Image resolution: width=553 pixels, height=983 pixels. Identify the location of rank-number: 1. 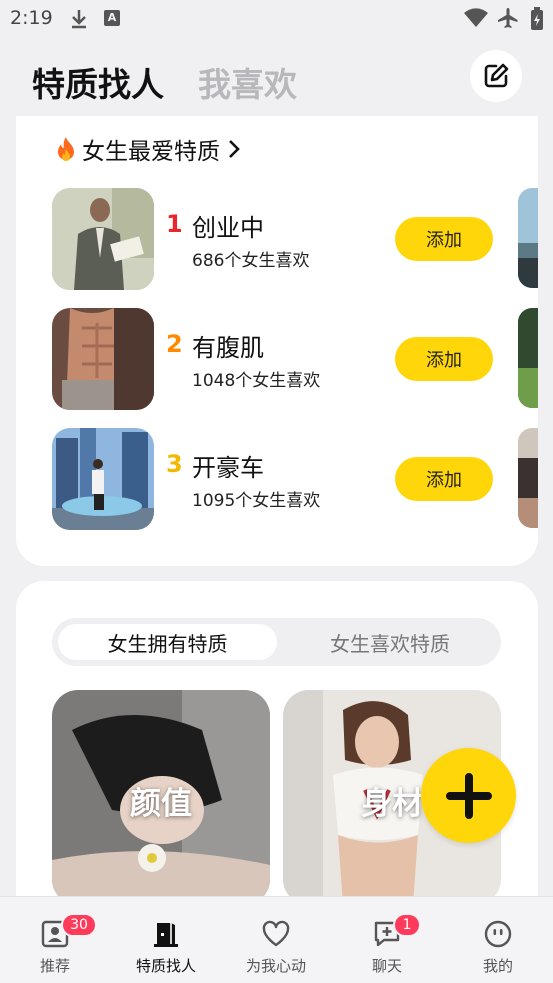
(174, 224).